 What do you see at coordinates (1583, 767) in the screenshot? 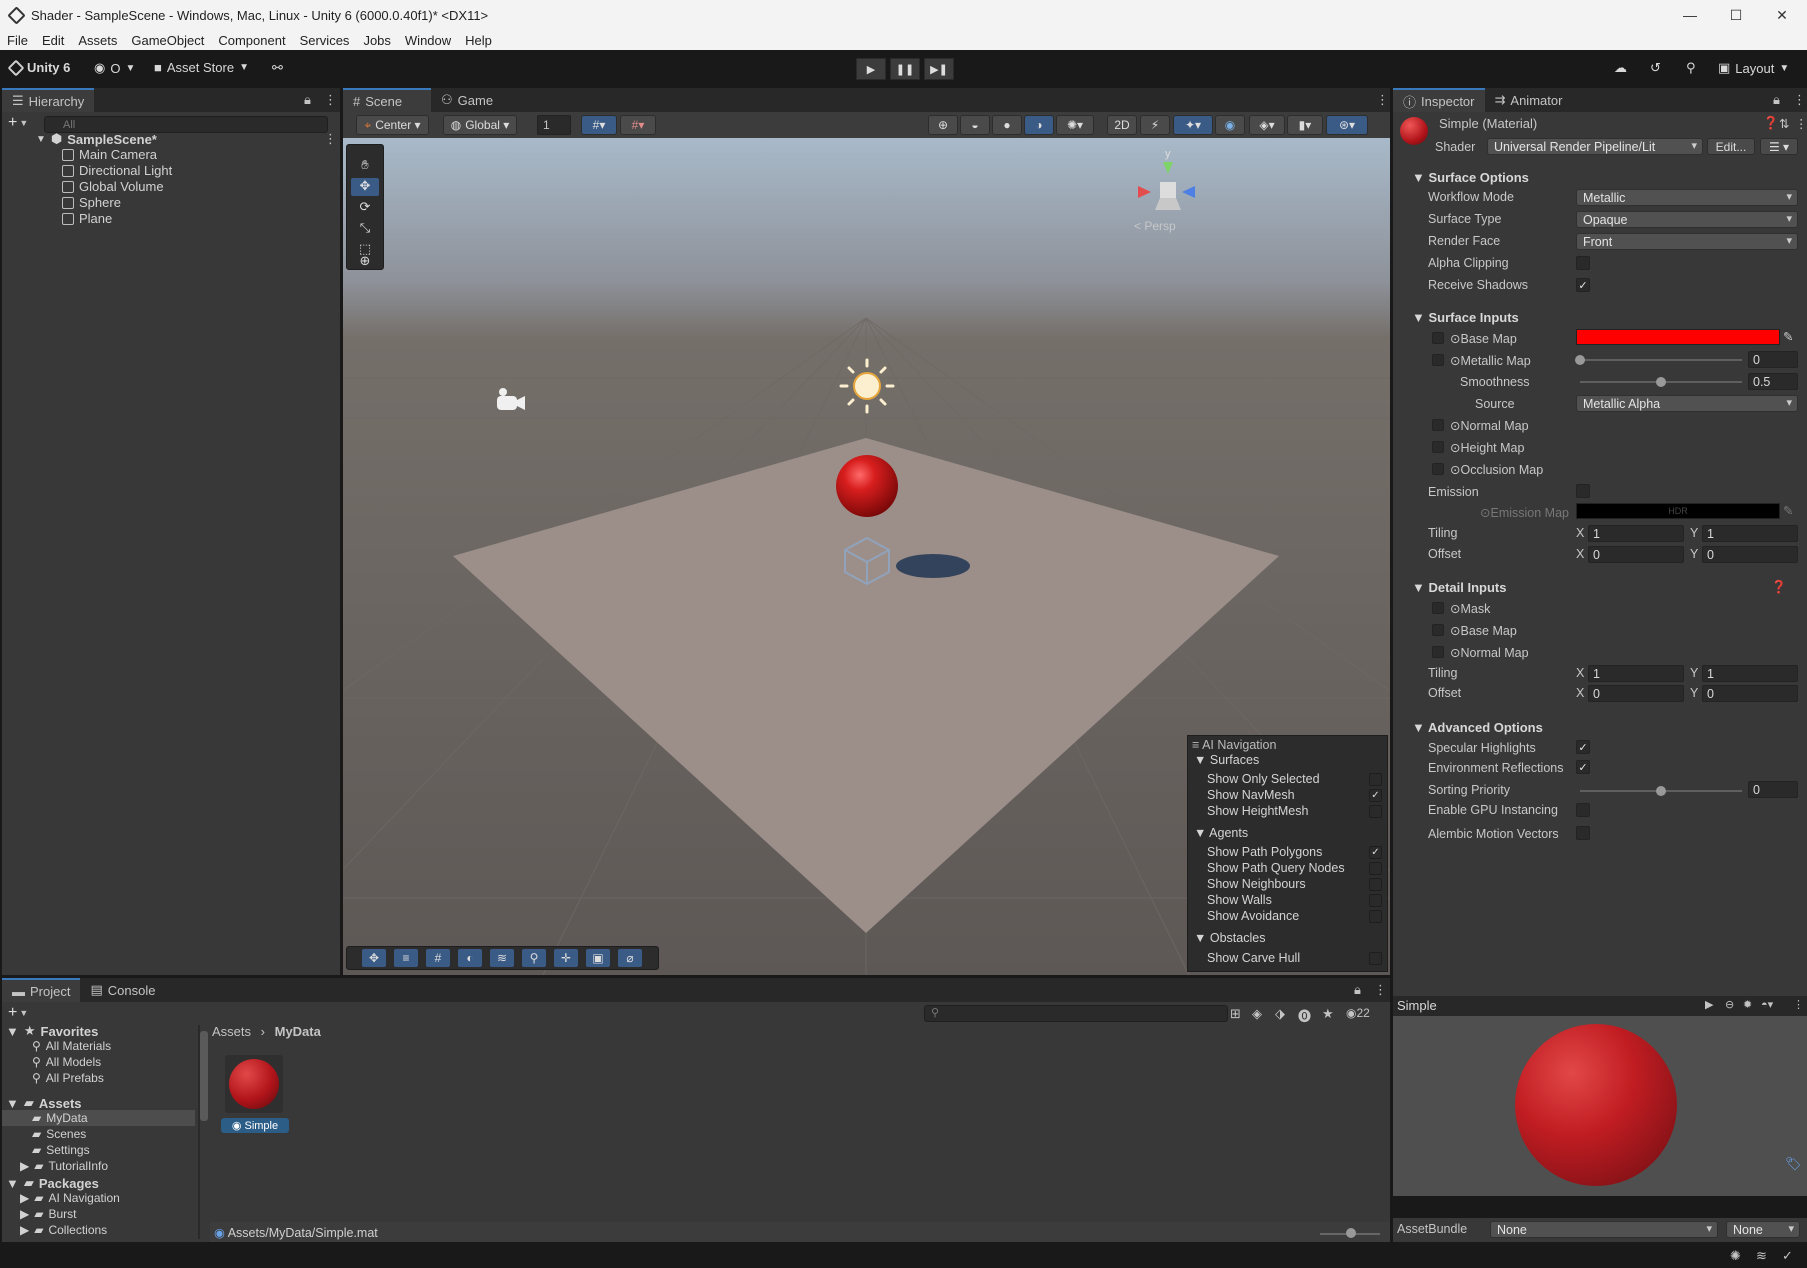
I see `environment-reflections-checkbox: ✓` at bounding box center [1583, 767].